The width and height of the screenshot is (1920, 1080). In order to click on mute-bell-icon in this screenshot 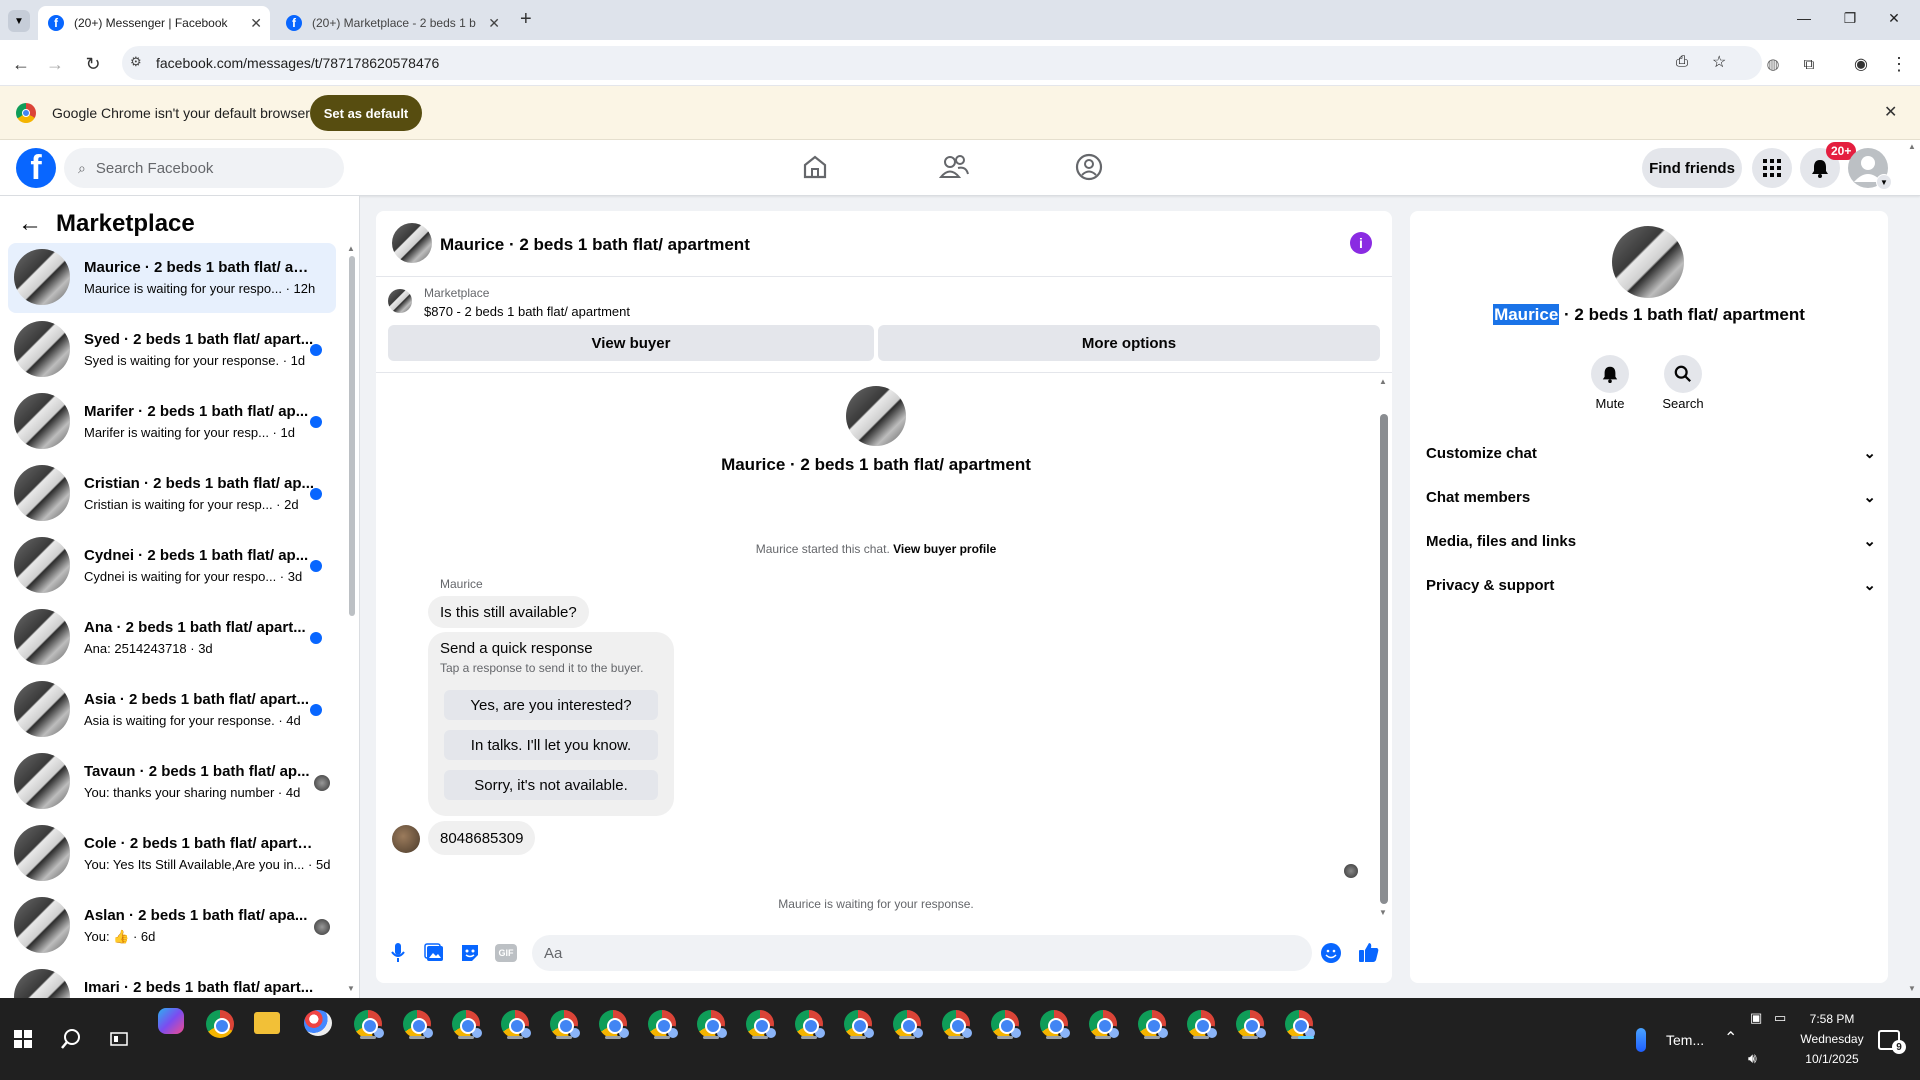, I will do `click(1610, 374)`.